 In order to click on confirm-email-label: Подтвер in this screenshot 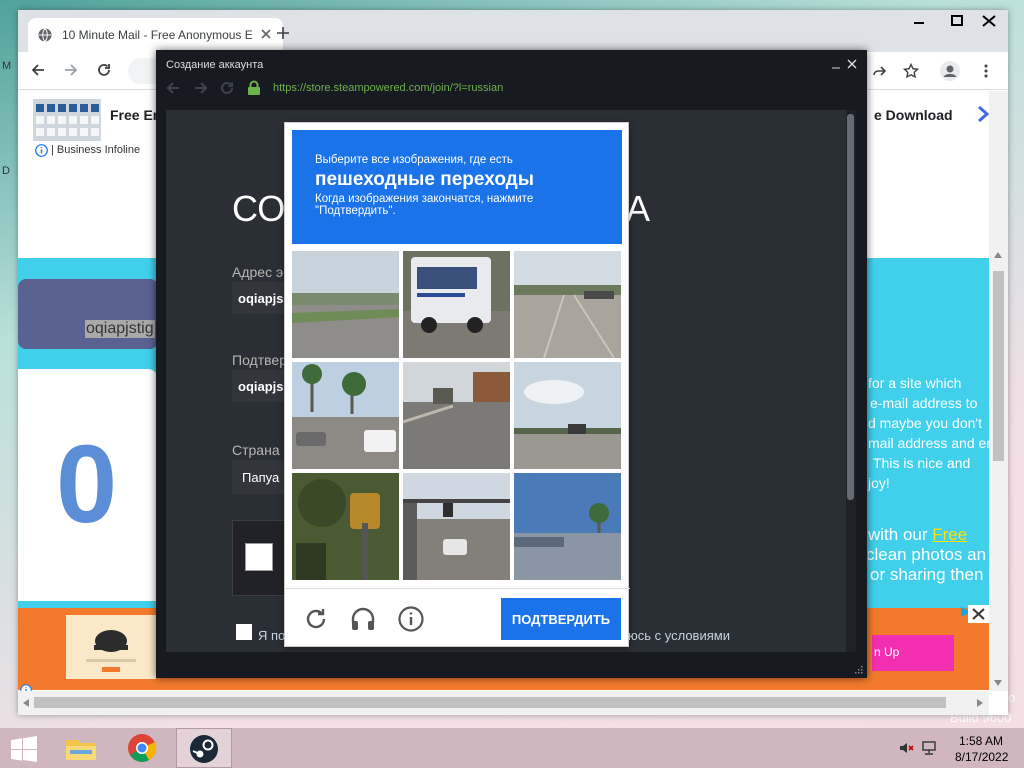, I will do `click(259, 360)`.